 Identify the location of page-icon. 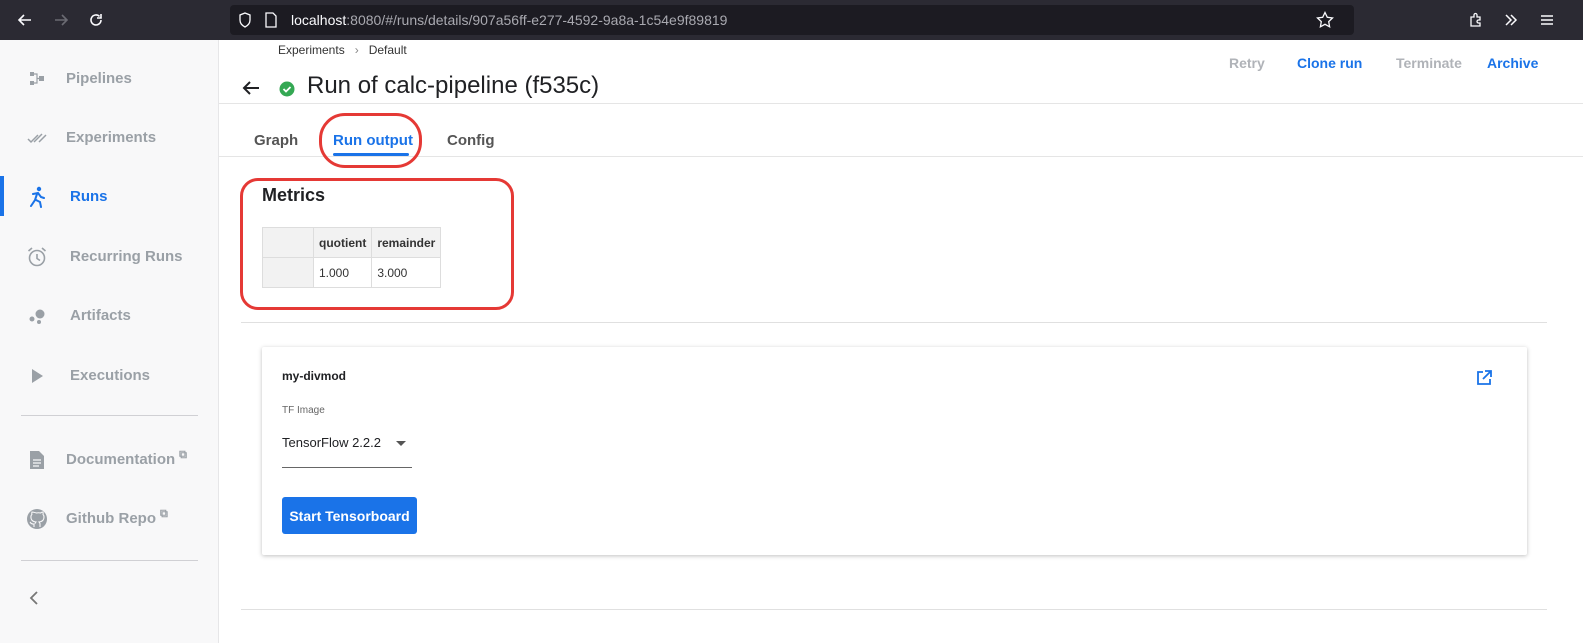
(271, 22).